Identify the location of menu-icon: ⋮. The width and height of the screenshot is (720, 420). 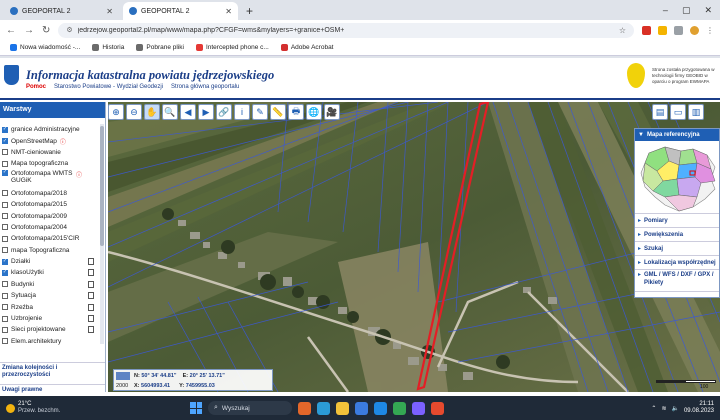
(710, 30).